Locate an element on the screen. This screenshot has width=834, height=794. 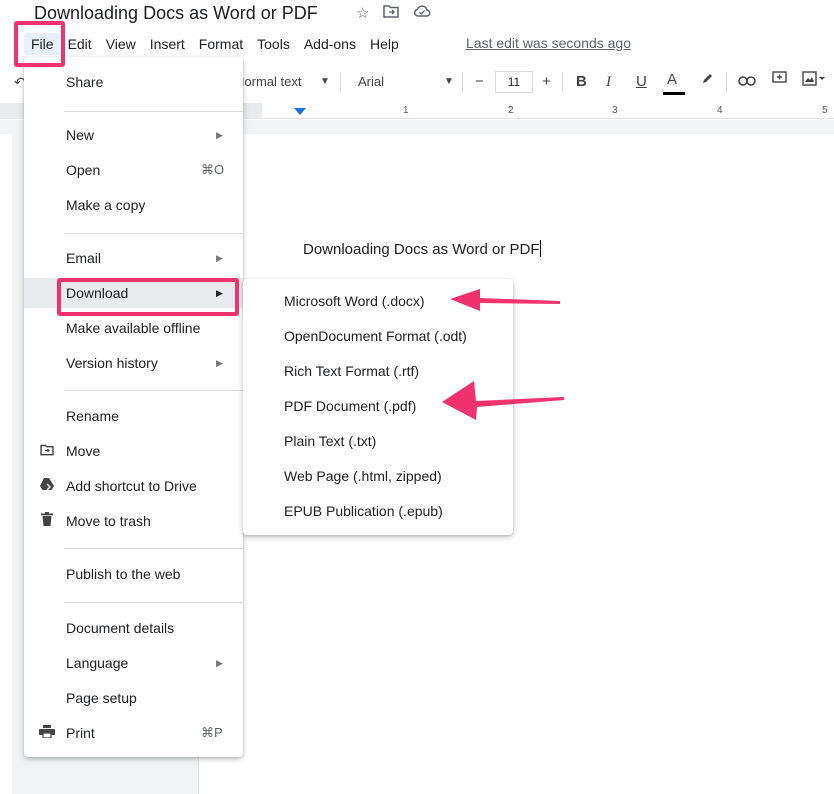
move-to-folder-icon is located at coordinates (391, 14).